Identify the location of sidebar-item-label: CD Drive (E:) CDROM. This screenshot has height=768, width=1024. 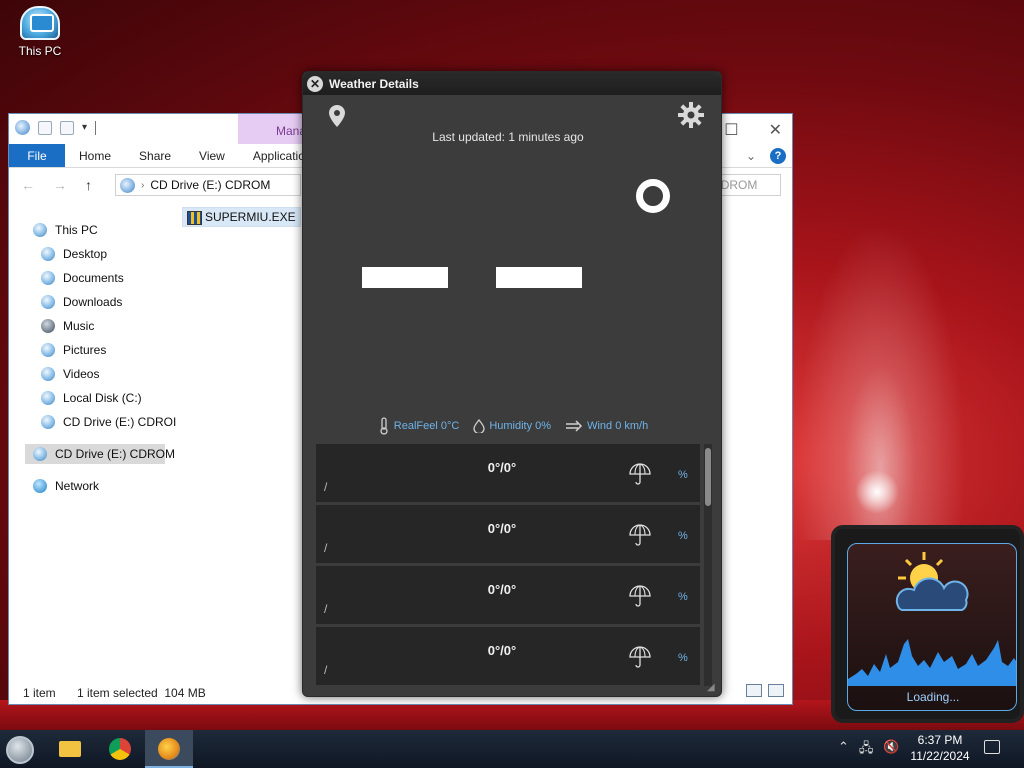
(115, 454).